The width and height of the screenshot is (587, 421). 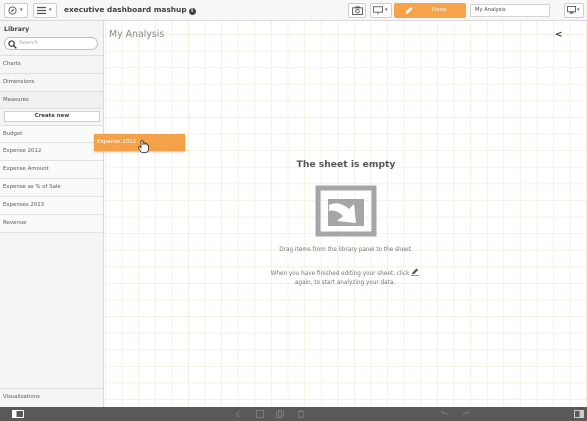 What do you see at coordinates (51, 43) in the screenshot?
I see `search-input: Search` at bounding box center [51, 43].